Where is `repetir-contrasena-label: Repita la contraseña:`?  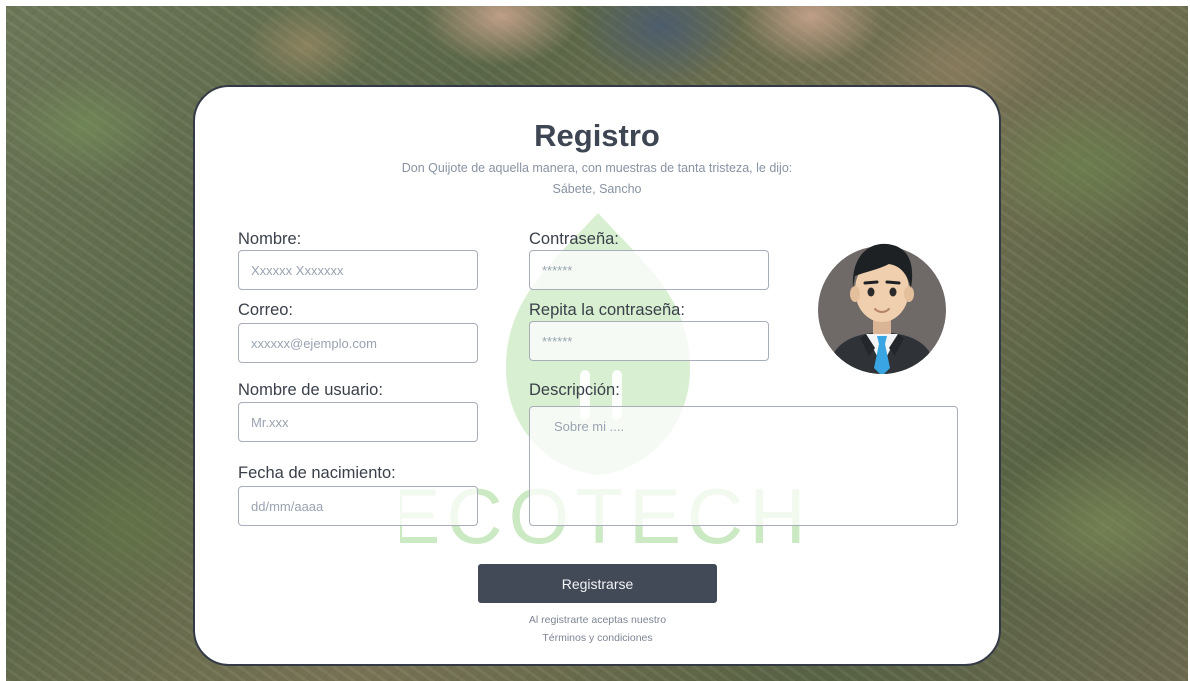 repetir-contrasena-label: Repita la contraseña: is located at coordinates (607, 310).